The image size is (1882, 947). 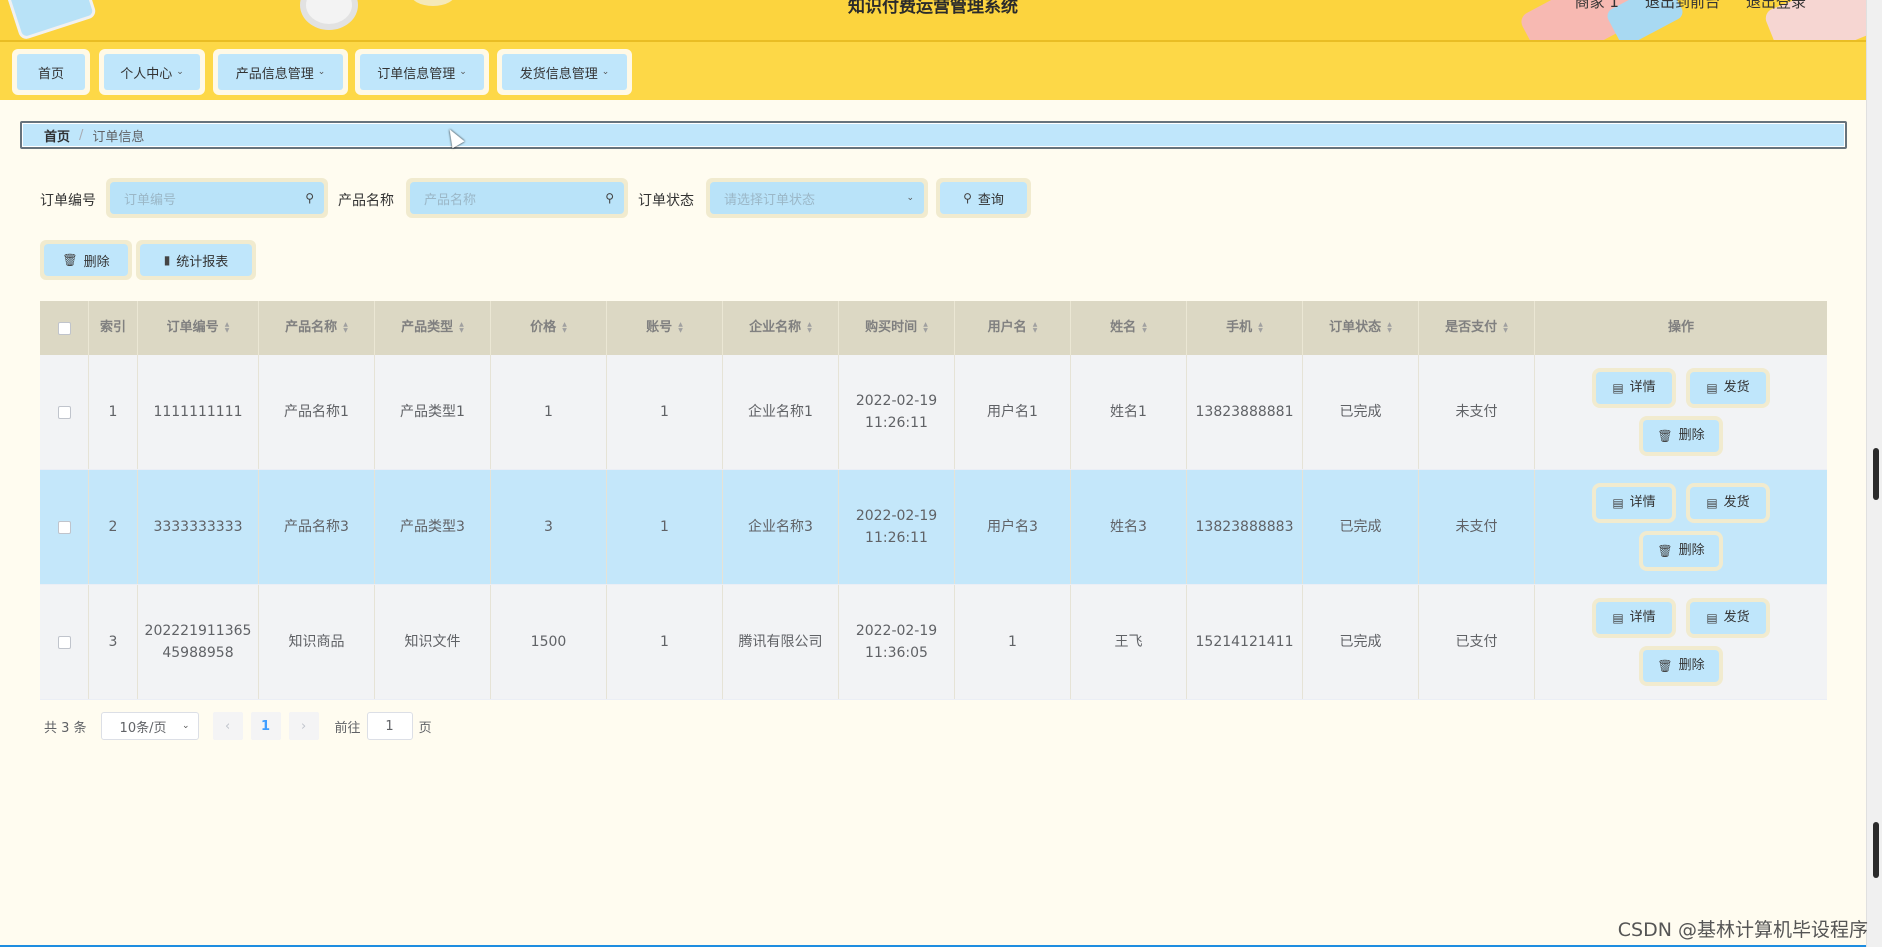 What do you see at coordinates (1681, 642) in the screenshot?
I see `operations-cell: ▤ 详情 ▤ 发货 🗑 删除` at bounding box center [1681, 642].